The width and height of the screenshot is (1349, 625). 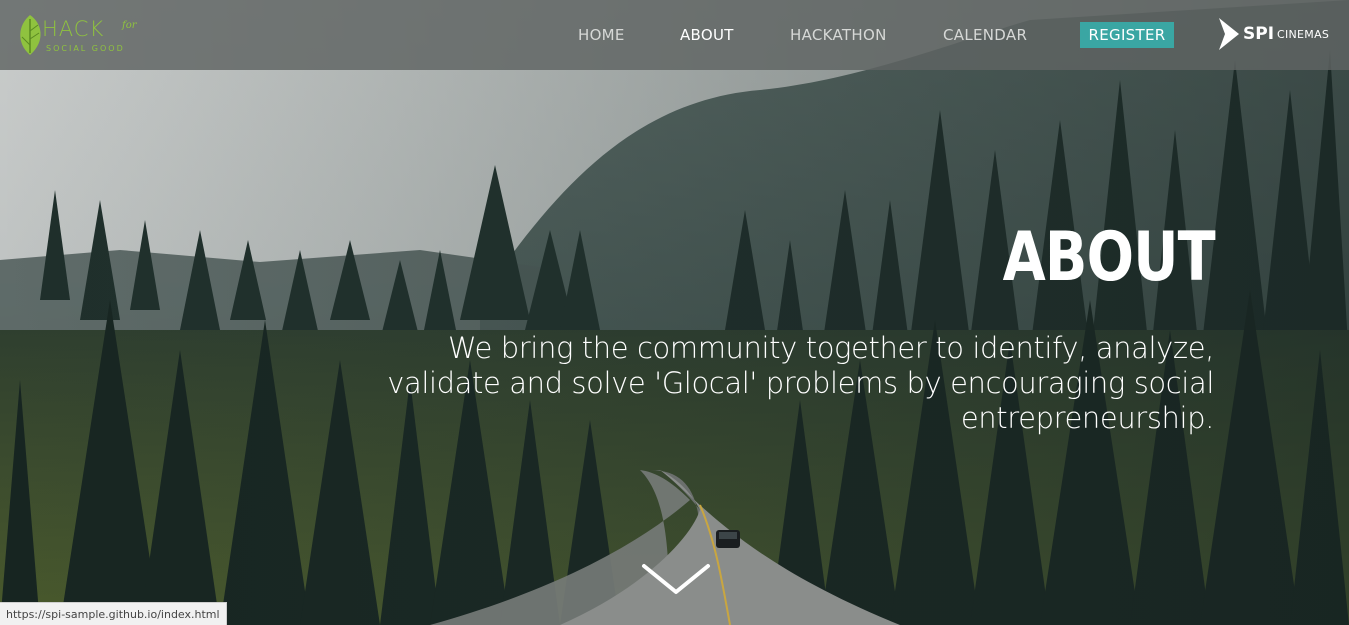 What do you see at coordinates (1303, 34) in the screenshot?
I see `sponsor-cinemas-text: CINEMAS` at bounding box center [1303, 34].